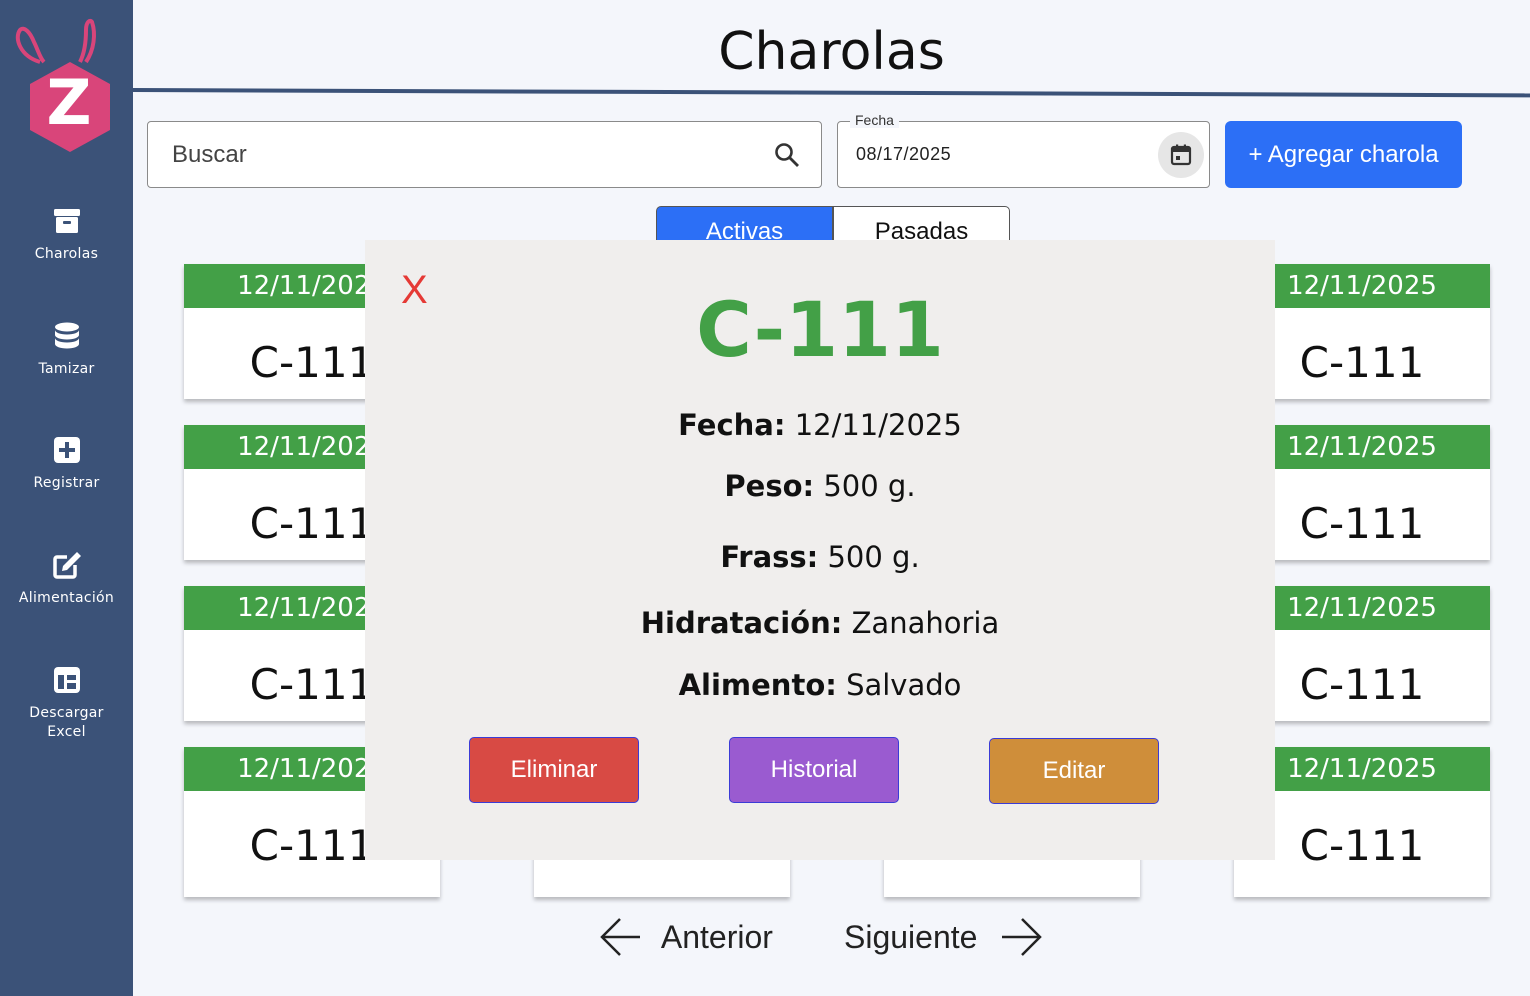  I want to click on plus-square-icon, so click(66, 450).